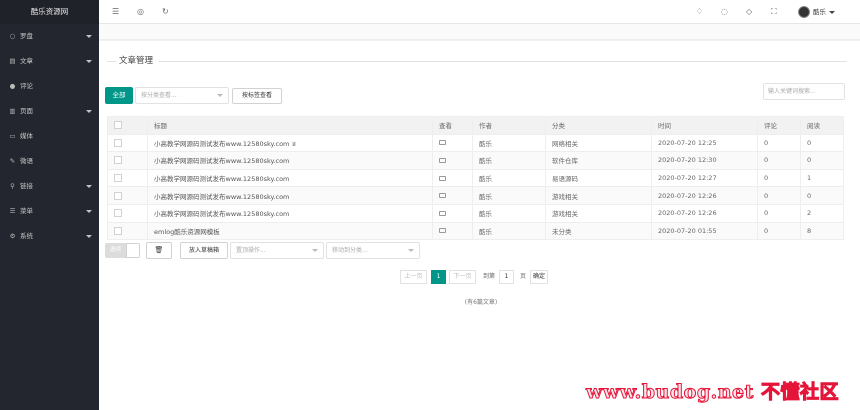 Image resolution: width=860 pixels, height=410 pixels. What do you see at coordinates (111, 61) in the screenshot?
I see `legend-divider` at bounding box center [111, 61].